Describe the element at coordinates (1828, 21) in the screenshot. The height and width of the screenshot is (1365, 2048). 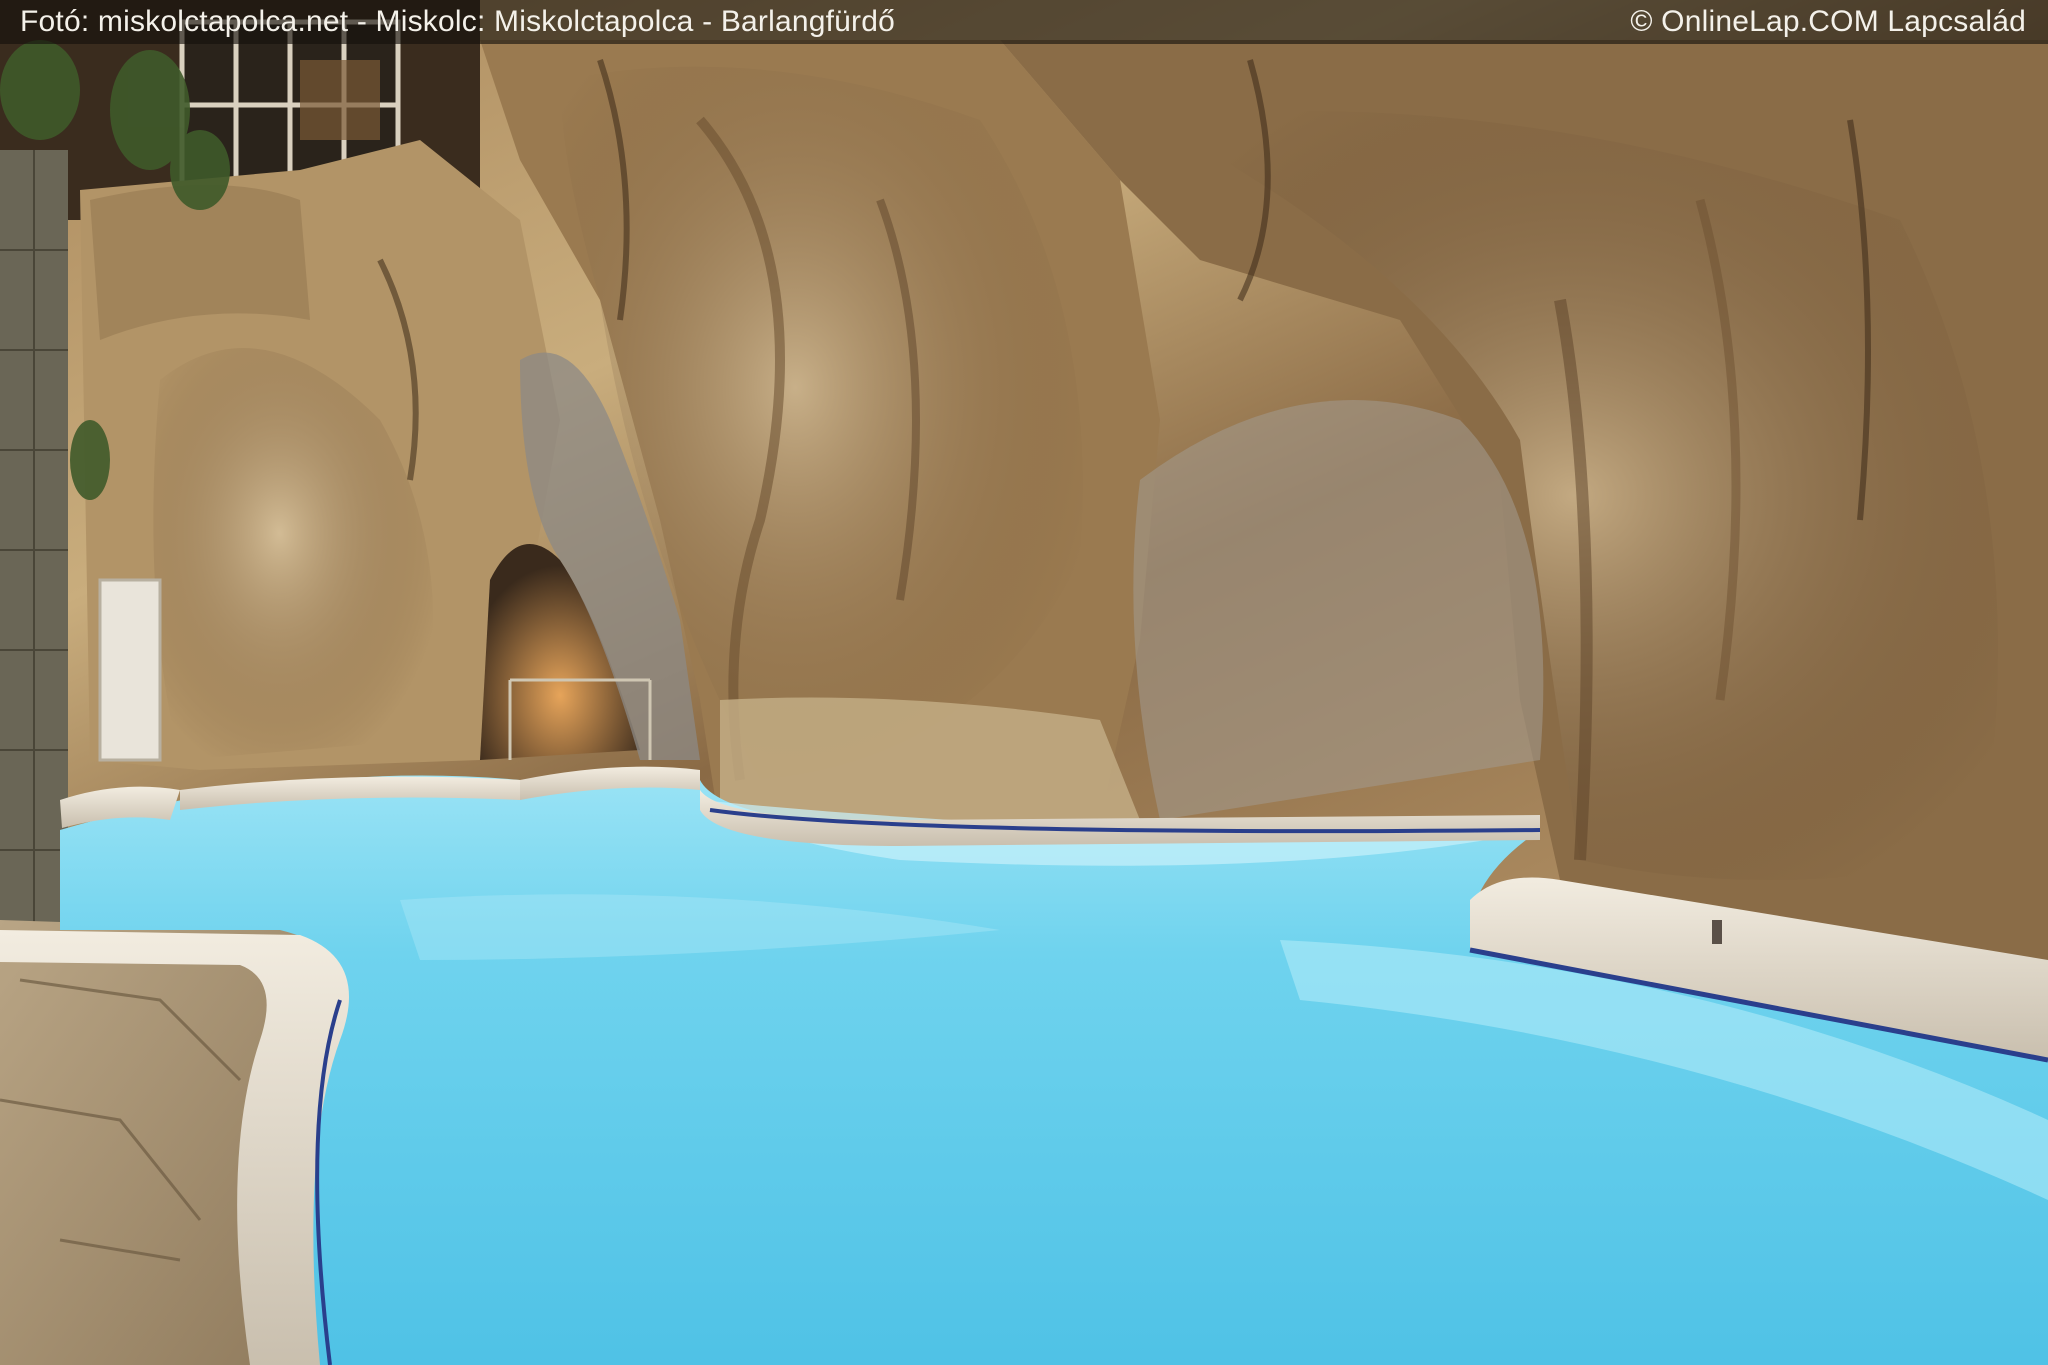
I see `copyright-caption: © OnlineLap.COM Lapcsalád` at that location.